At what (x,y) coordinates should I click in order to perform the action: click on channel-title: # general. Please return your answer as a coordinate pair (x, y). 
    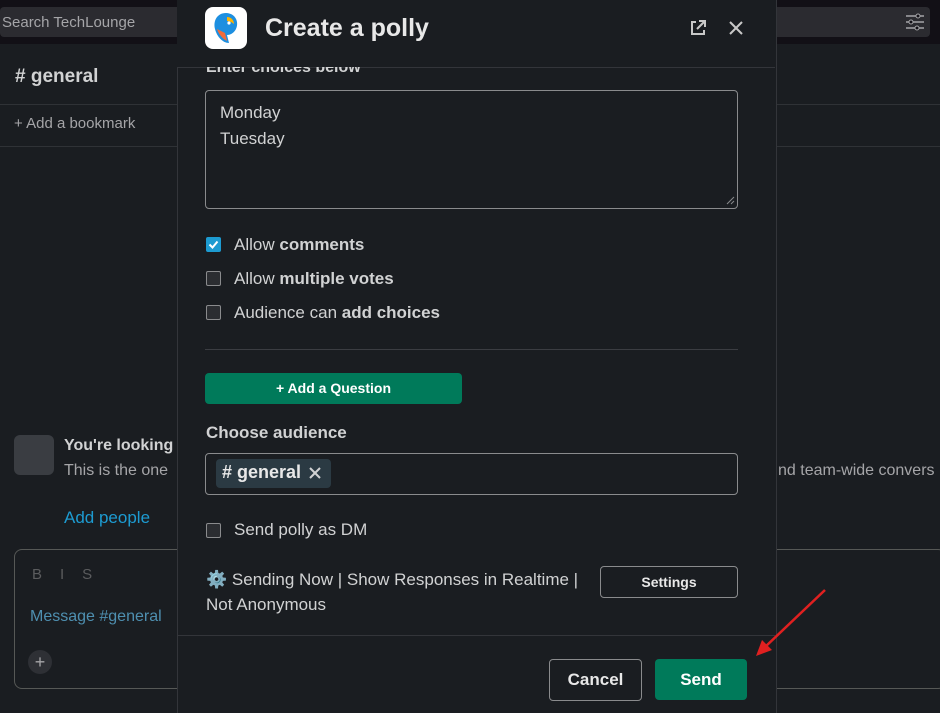
    Looking at the image, I should click on (56, 77).